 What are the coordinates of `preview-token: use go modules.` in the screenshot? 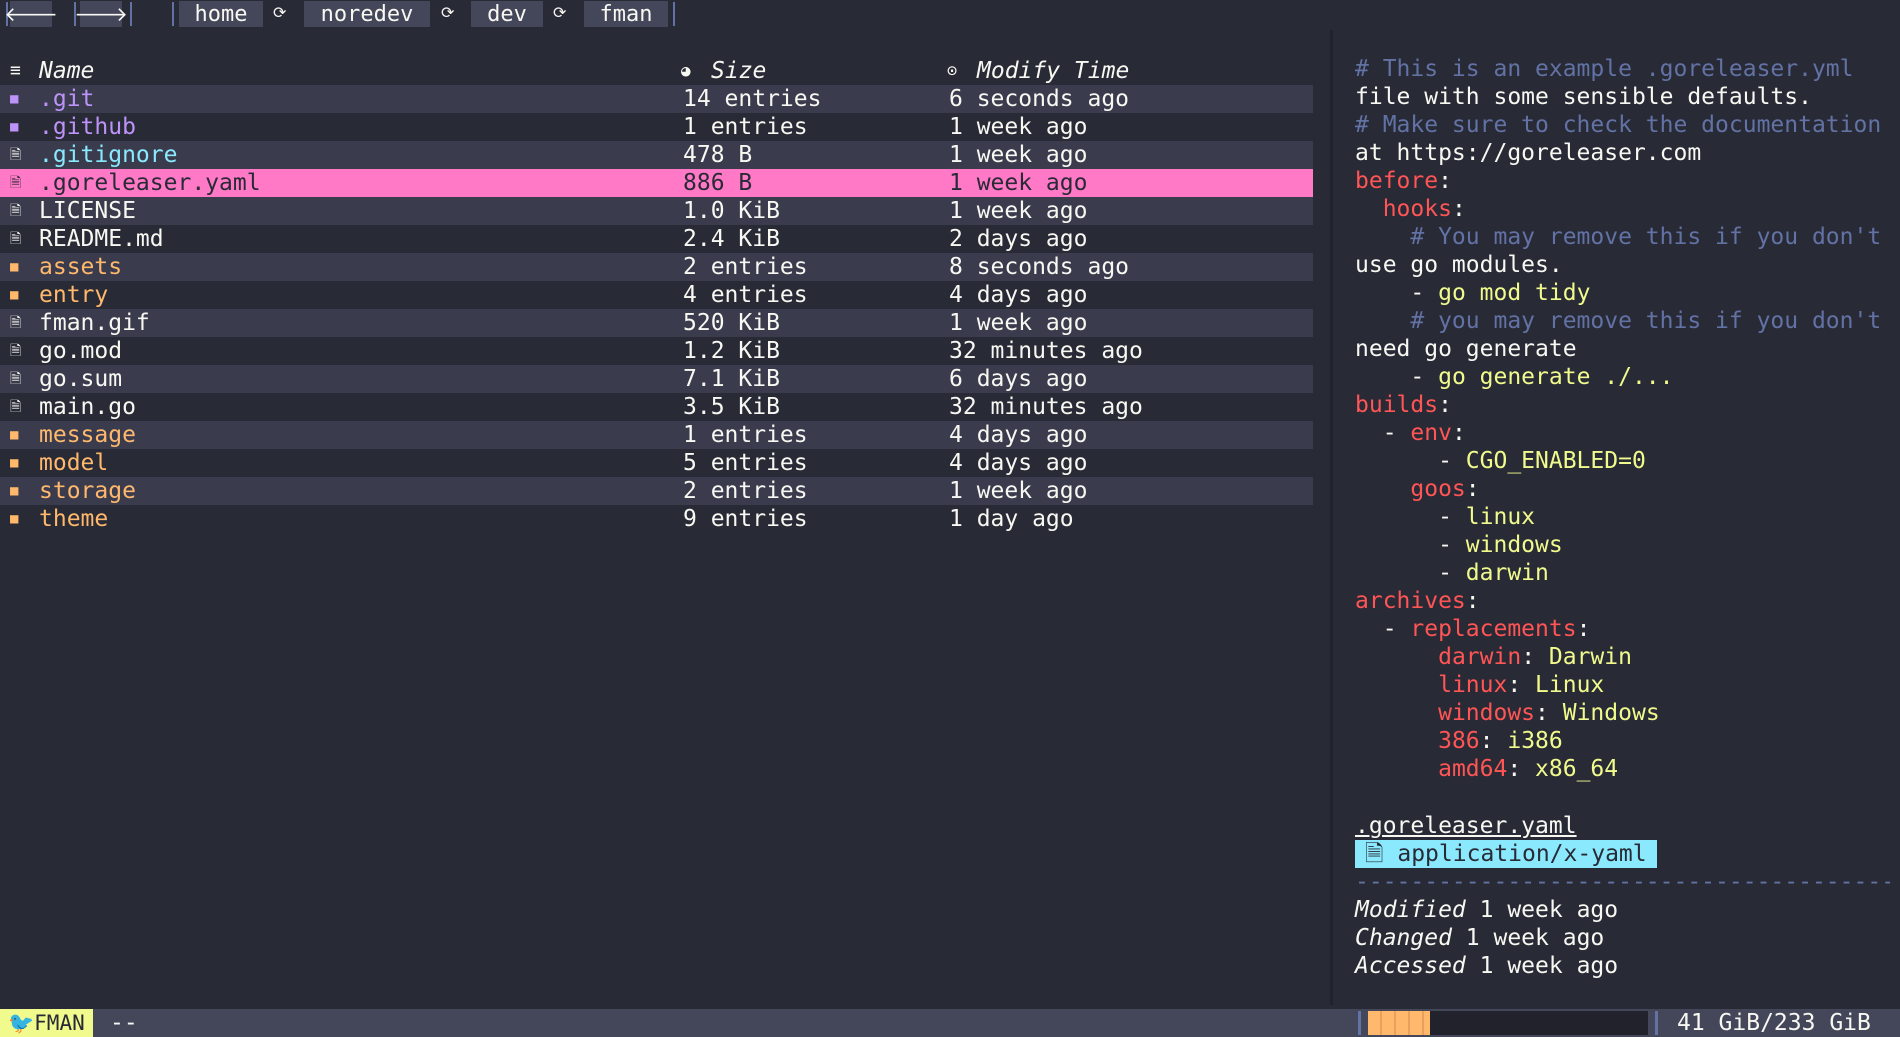 It's located at (1459, 265).